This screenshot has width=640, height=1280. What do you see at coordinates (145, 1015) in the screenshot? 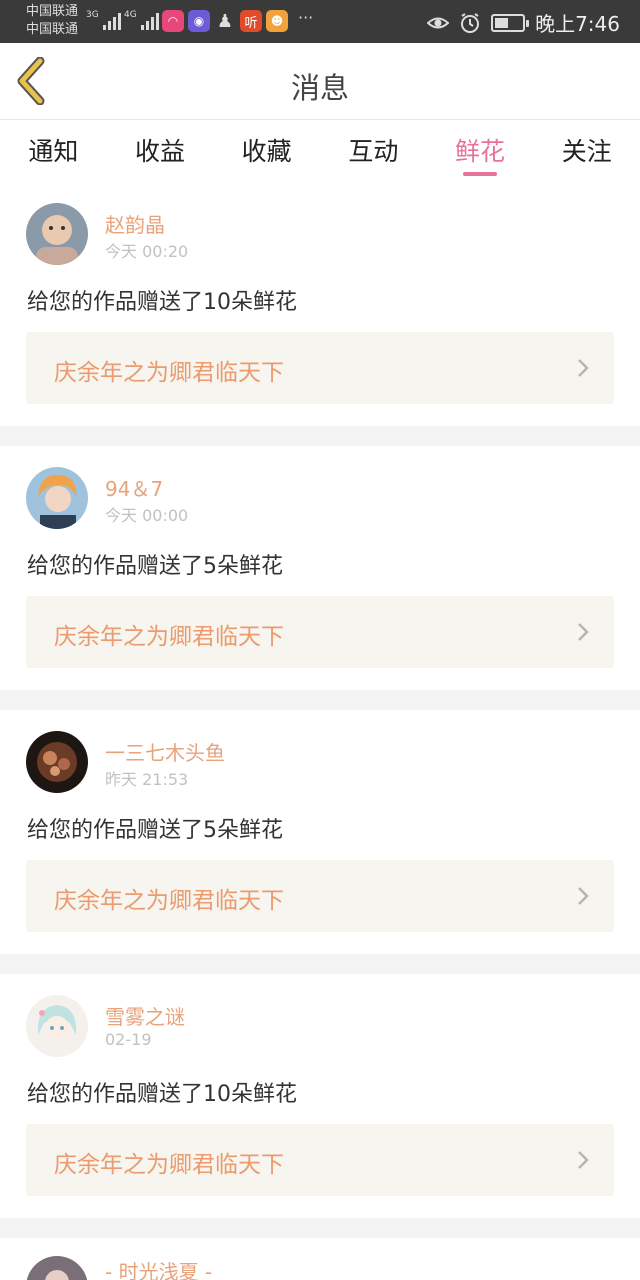
I see `username: 雪雾之谜` at bounding box center [145, 1015].